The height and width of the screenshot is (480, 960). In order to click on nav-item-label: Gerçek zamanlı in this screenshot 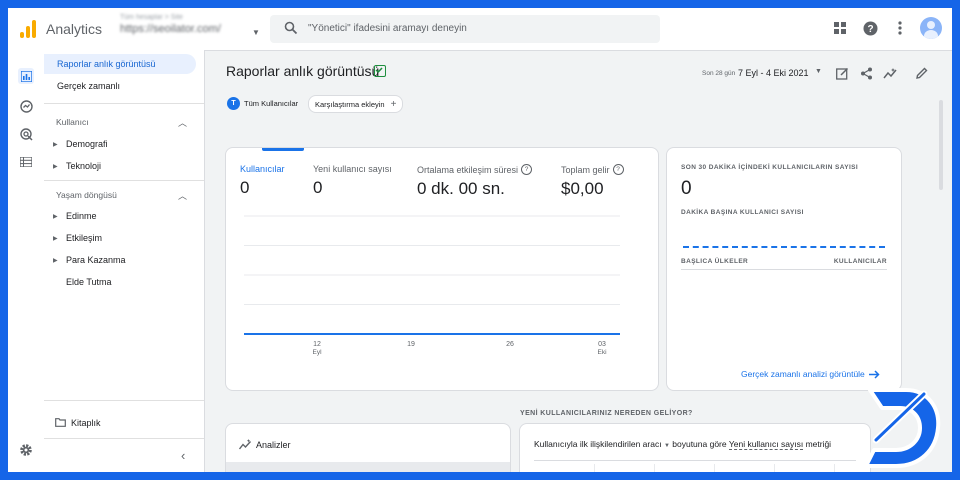, I will do `click(89, 86)`.